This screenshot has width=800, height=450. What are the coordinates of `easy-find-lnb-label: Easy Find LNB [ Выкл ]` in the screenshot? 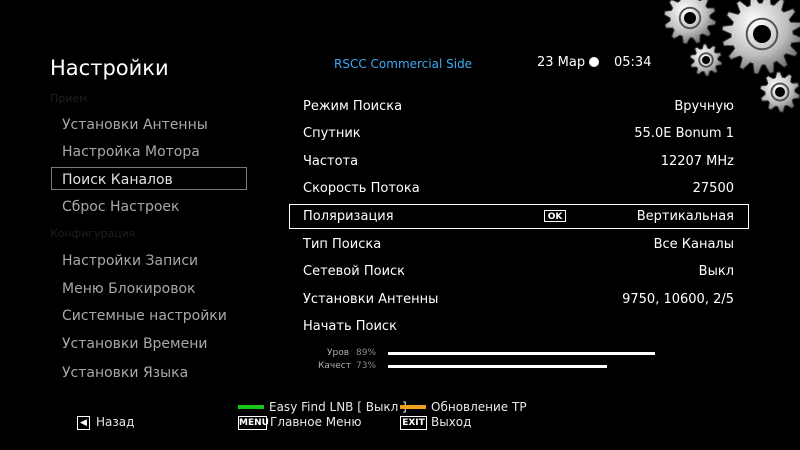 It's located at (338, 407).